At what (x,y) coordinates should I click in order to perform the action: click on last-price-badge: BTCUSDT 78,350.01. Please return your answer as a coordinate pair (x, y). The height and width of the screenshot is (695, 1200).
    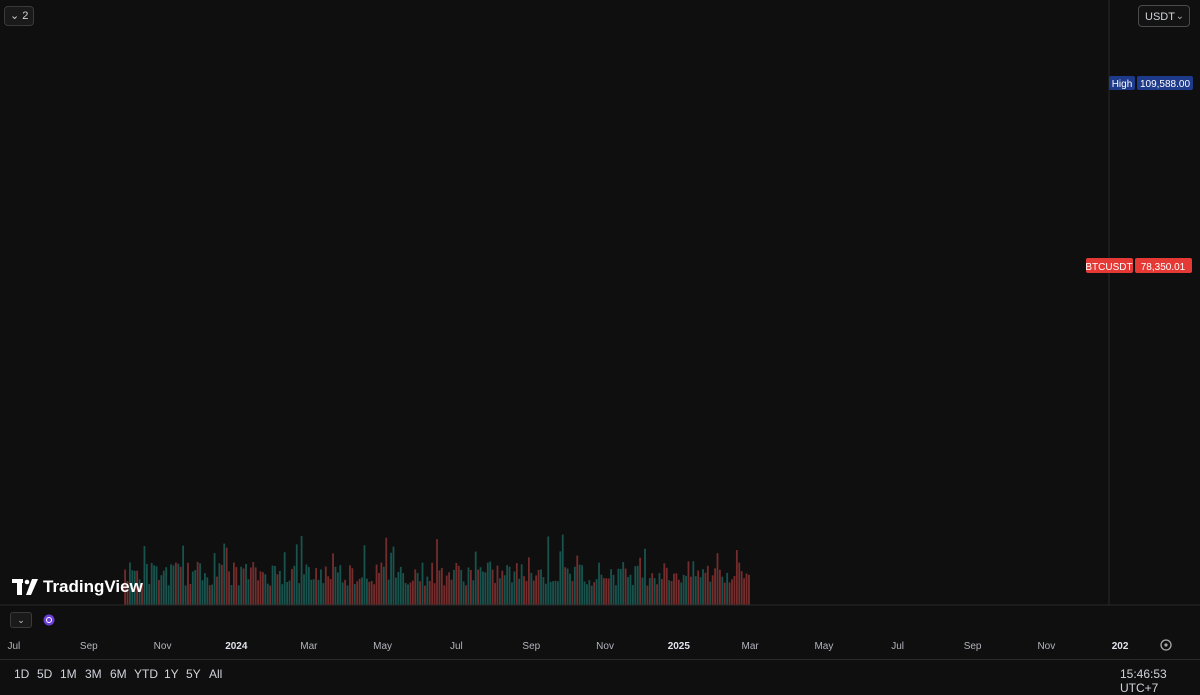
    Looking at the image, I should click on (1138, 265).